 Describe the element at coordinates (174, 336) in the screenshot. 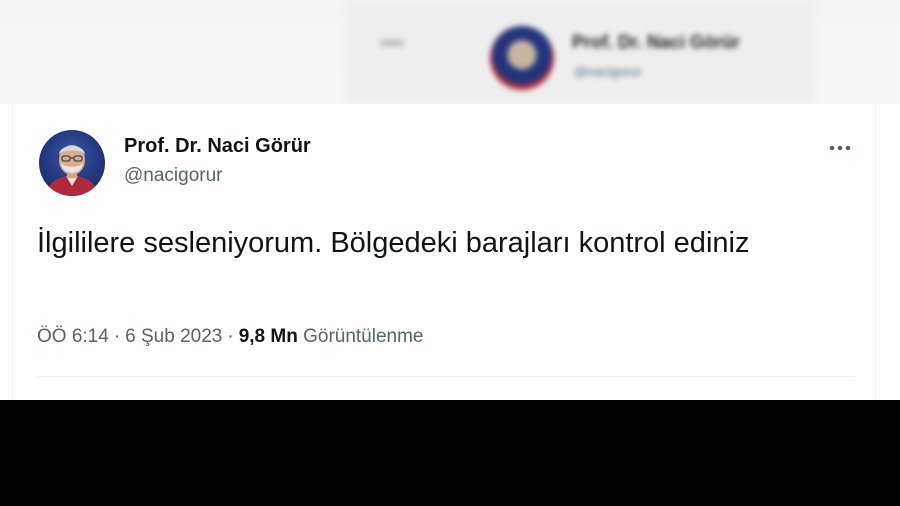

I see `tweet-date: 6 Şub 2023` at that location.